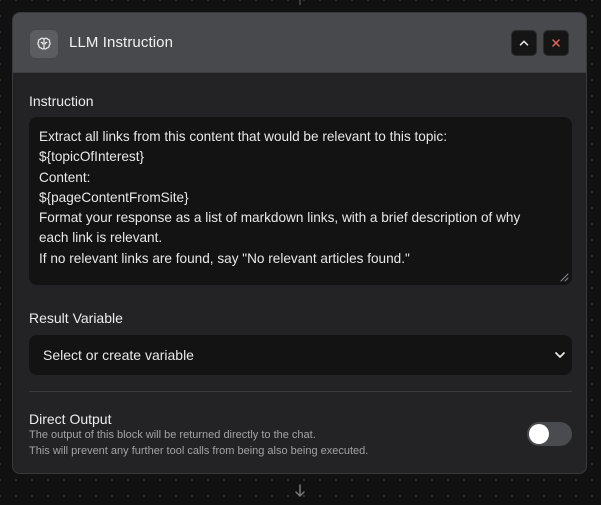 This screenshot has width=601, height=505. I want to click on instruction-label: Instruction, so click(61, 101).